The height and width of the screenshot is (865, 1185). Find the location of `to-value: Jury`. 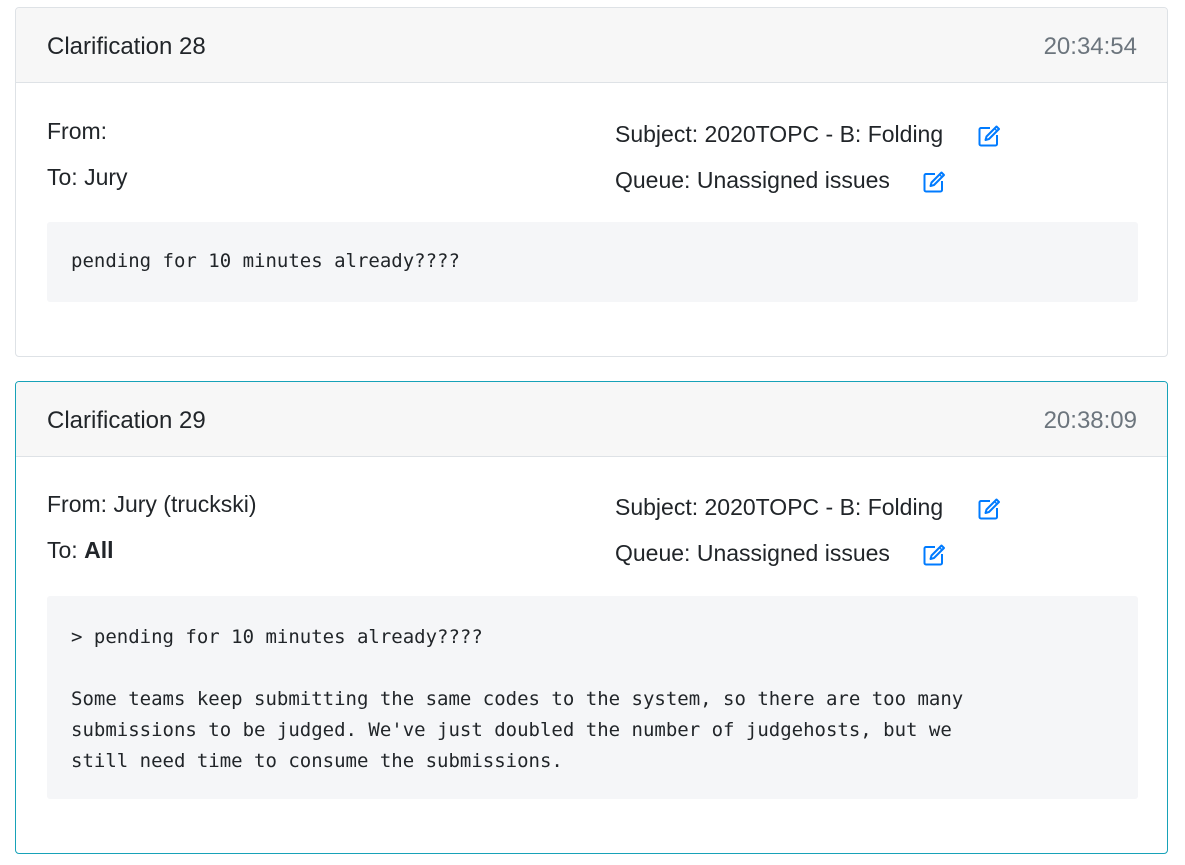

to-value: Jury is located at coordinates (106, 177).